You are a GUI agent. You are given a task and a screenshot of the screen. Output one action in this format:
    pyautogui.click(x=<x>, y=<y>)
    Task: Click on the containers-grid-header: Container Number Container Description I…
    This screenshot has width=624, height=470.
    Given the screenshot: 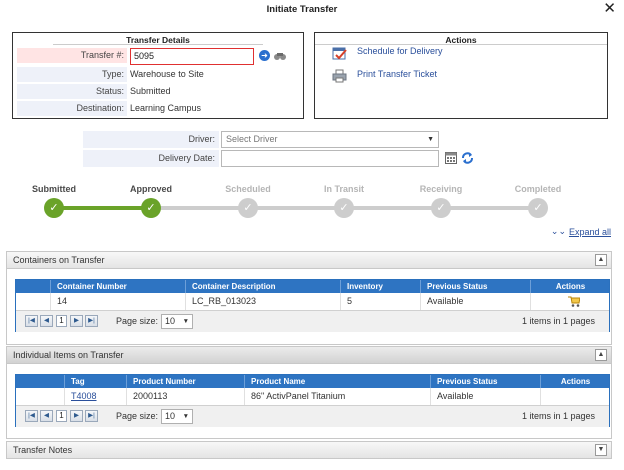 What is the action you would take?
    pyautogui.click(x=312, y=286)
    